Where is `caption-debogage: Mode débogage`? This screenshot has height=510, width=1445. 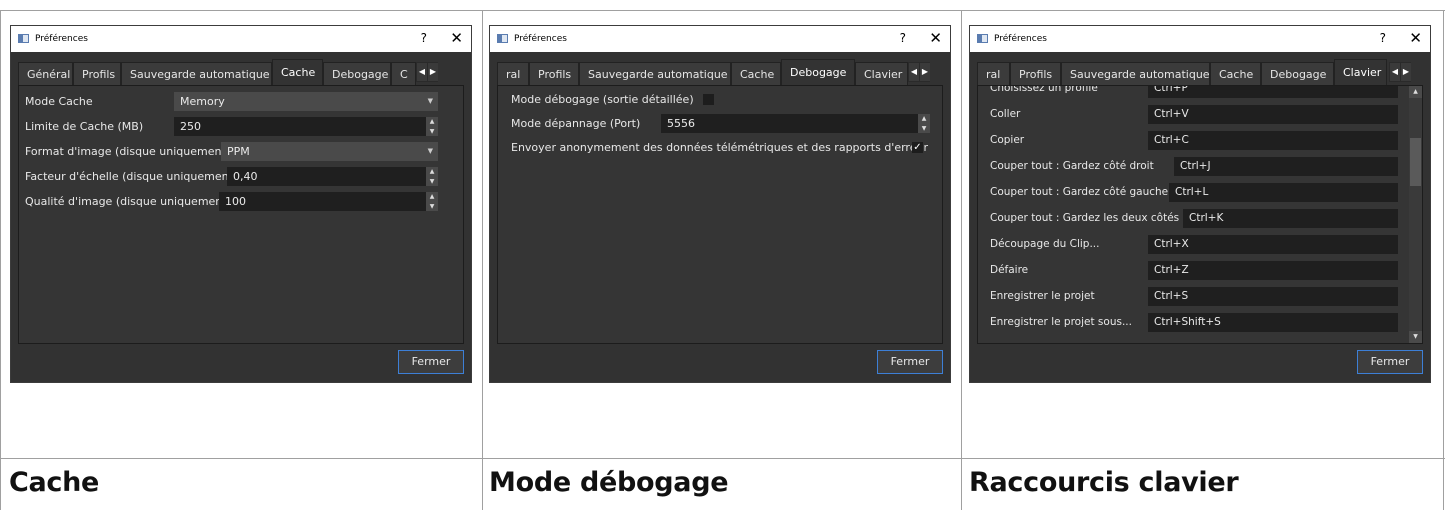 caption-debogage: Mode débogage is located at coordinates (609, 482).